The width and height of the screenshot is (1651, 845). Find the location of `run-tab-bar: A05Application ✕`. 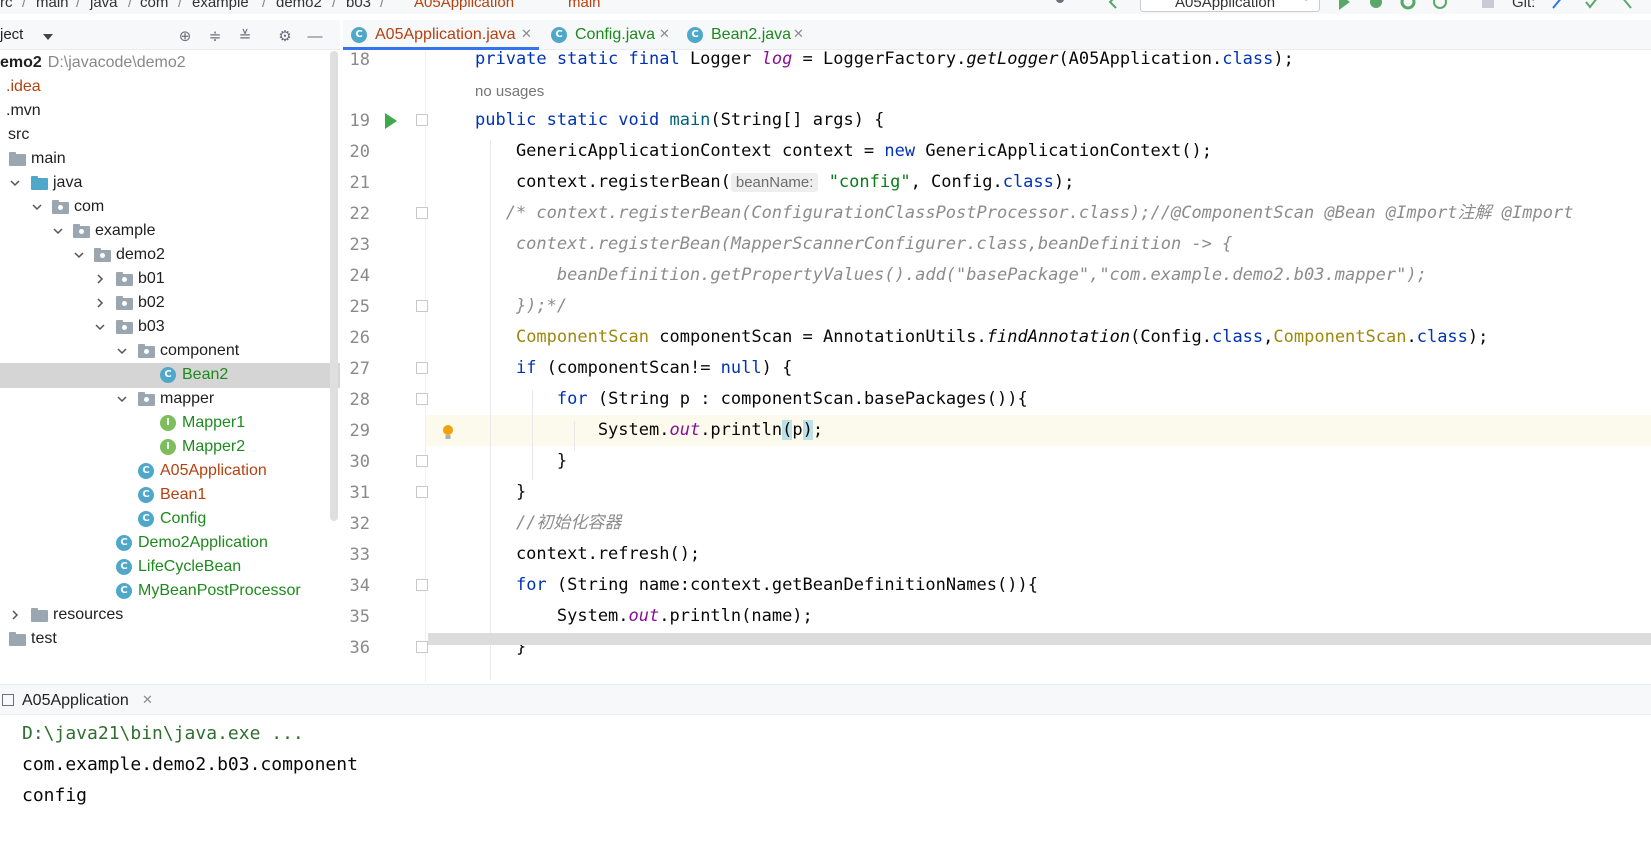

run-tab-bar: A05Application ✕ is located at coordinates (825, 700).